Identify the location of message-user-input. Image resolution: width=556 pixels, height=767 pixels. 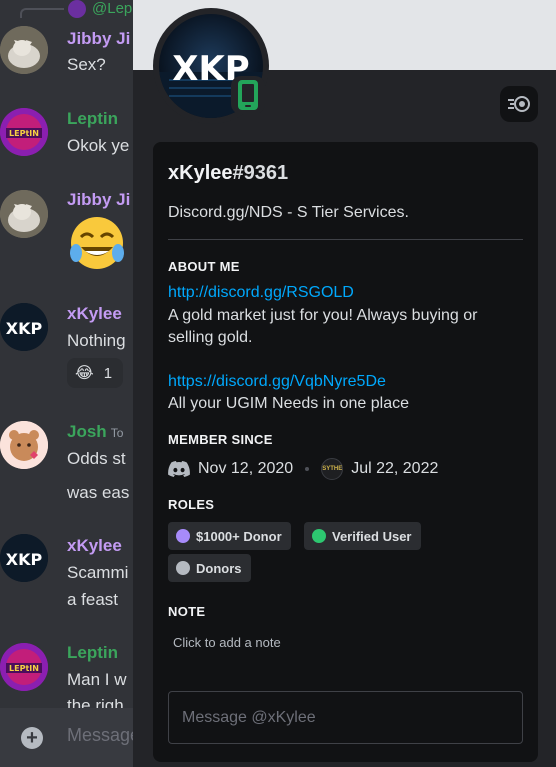
(345, 717).